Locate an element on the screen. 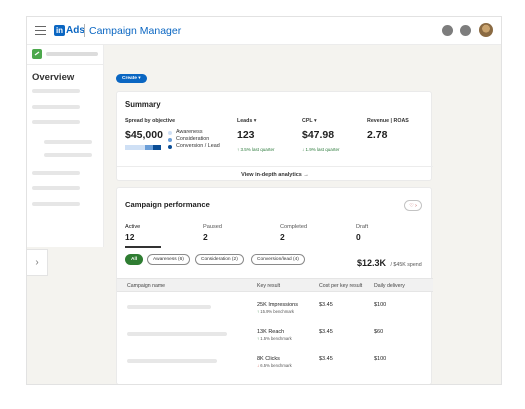 This screenshot has width=525, height=409. tab-active: Active 12 is located at coordinates (132, 233).